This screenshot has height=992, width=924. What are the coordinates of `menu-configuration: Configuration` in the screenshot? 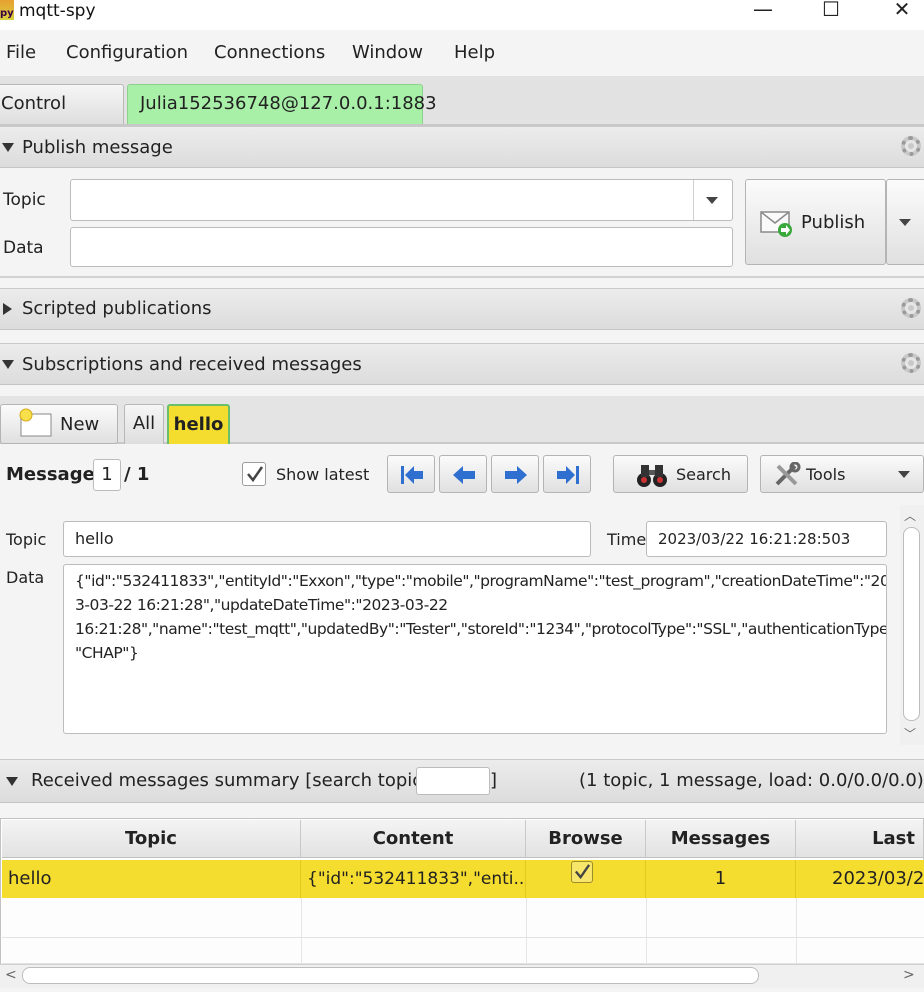 It's located at (127, 53).